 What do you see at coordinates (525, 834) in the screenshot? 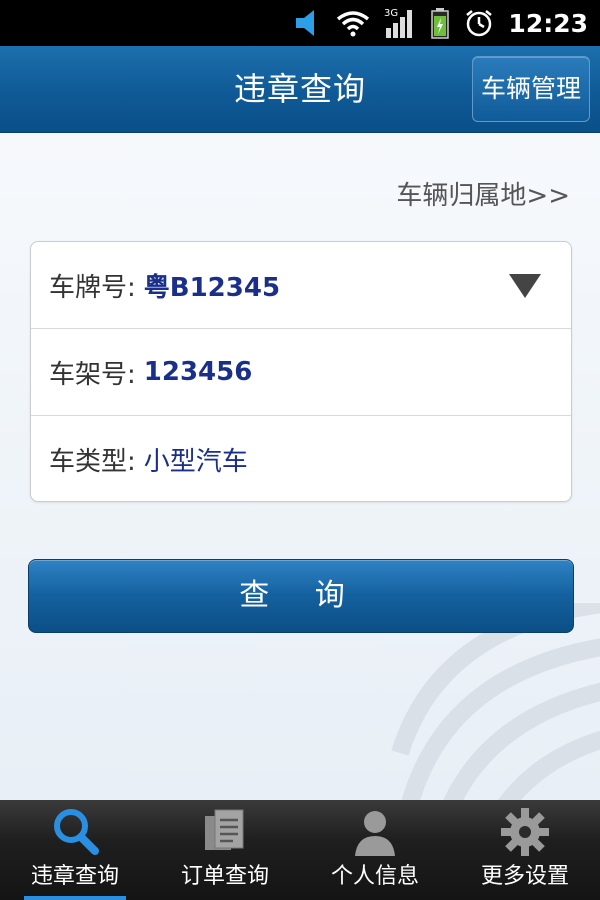
I see `gear-icon` at bounding box center [525, 834].